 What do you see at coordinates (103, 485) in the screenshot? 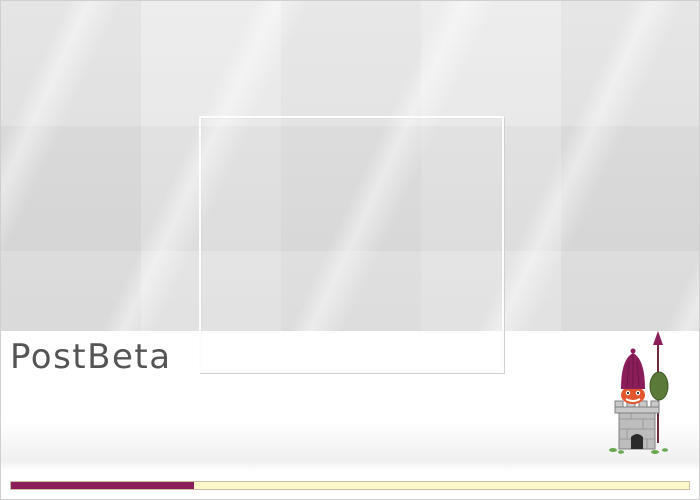
I see `loading-progress-fill` at bounding box center [103, 485].